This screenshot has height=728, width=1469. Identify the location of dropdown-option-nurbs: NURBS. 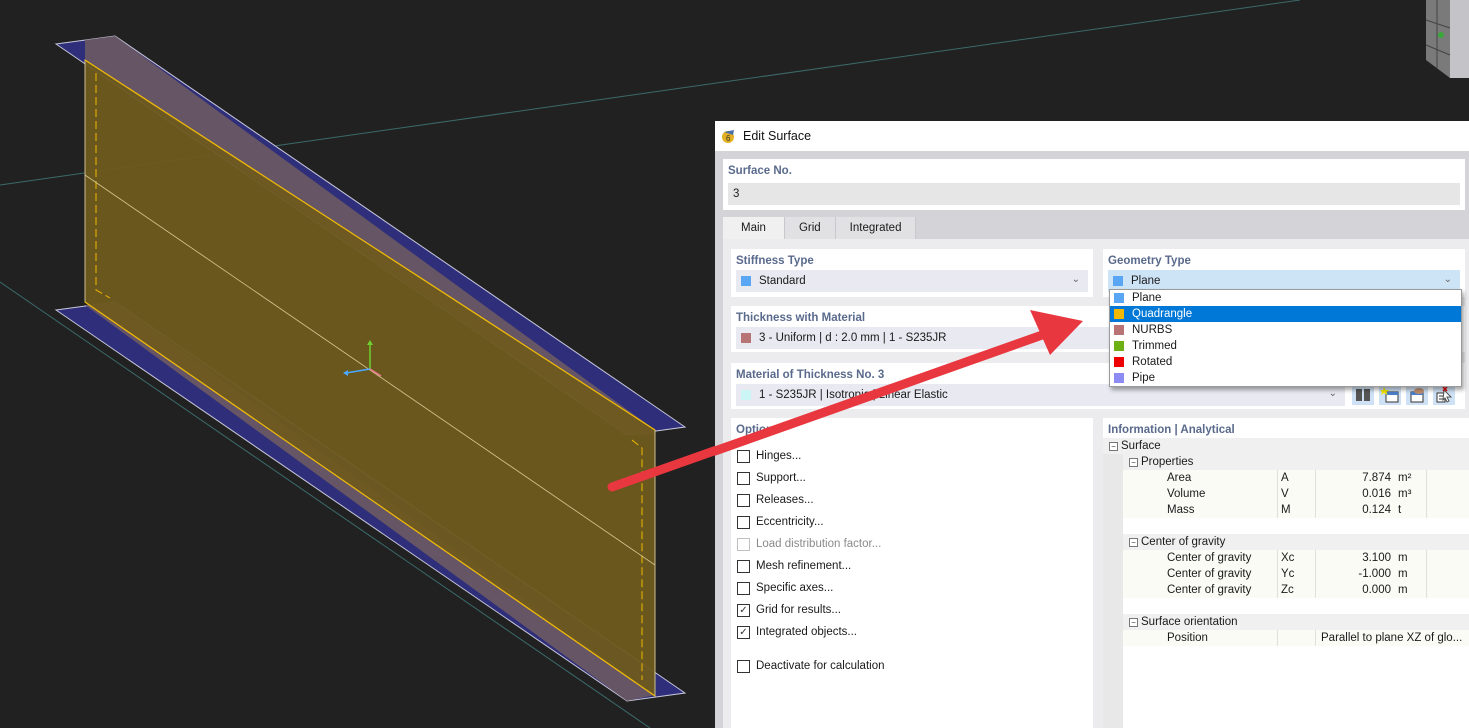
(1285, 330).